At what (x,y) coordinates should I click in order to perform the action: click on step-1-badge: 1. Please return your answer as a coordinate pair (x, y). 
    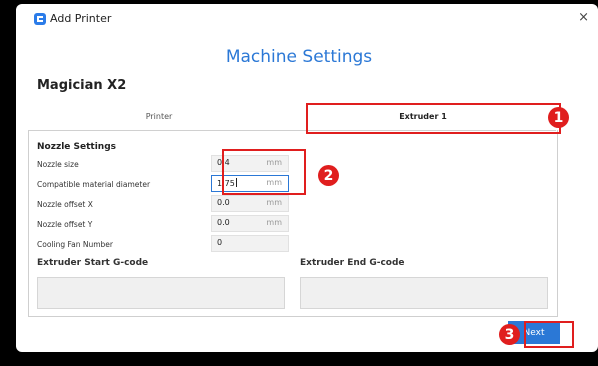
    Looking at the image, I should click on (558, 117).